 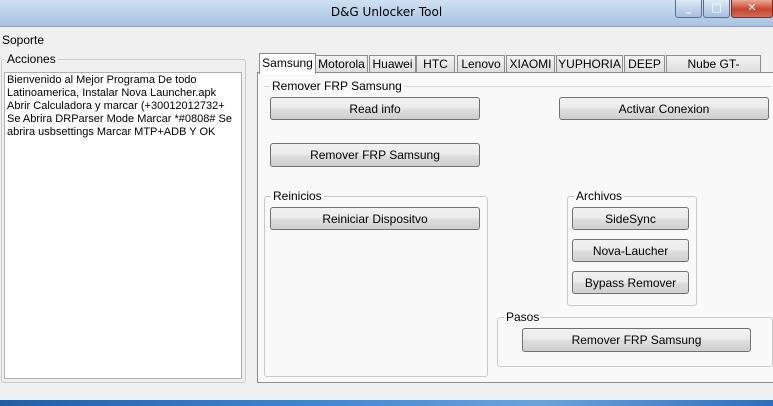 I want to click on reinicios-label: Reinicios, so click(x=297, y=196).